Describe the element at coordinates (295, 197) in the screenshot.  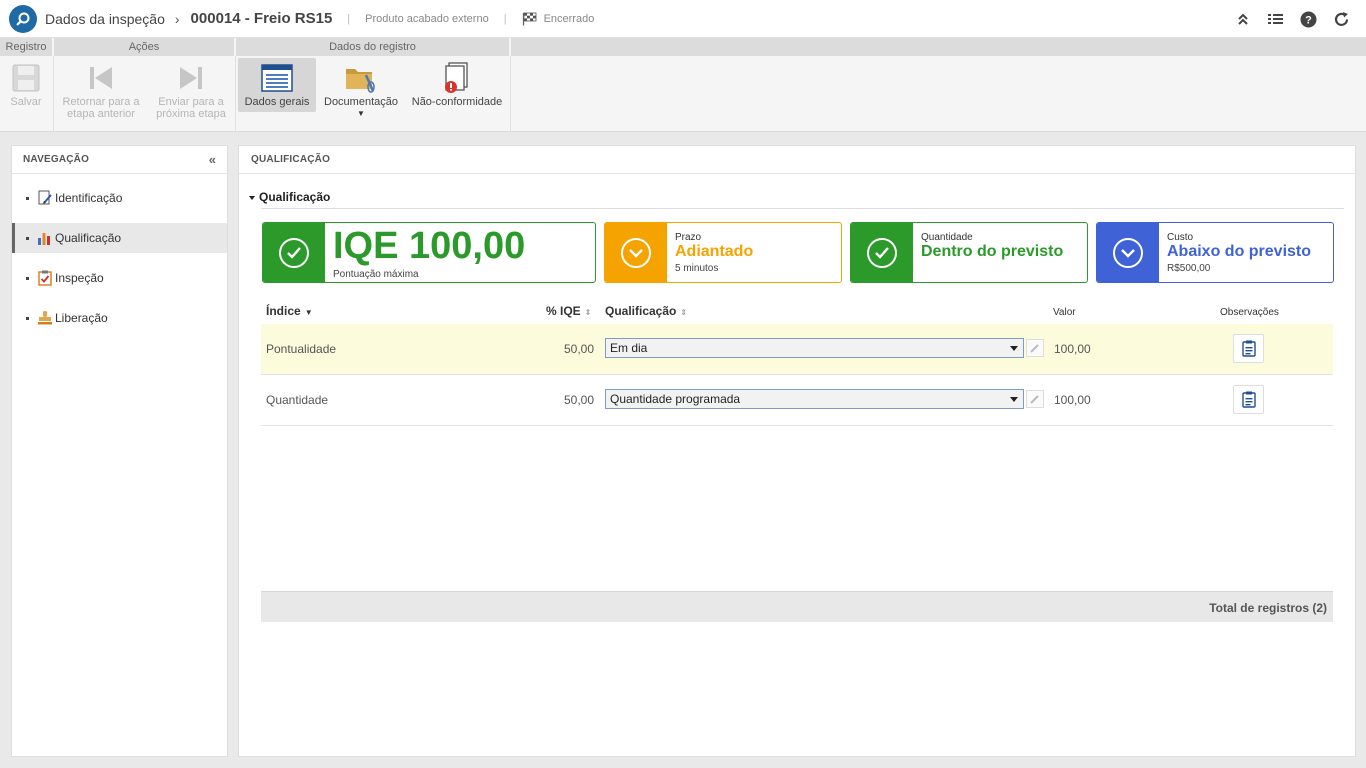
I see `section-title: Qualificação` at that location.